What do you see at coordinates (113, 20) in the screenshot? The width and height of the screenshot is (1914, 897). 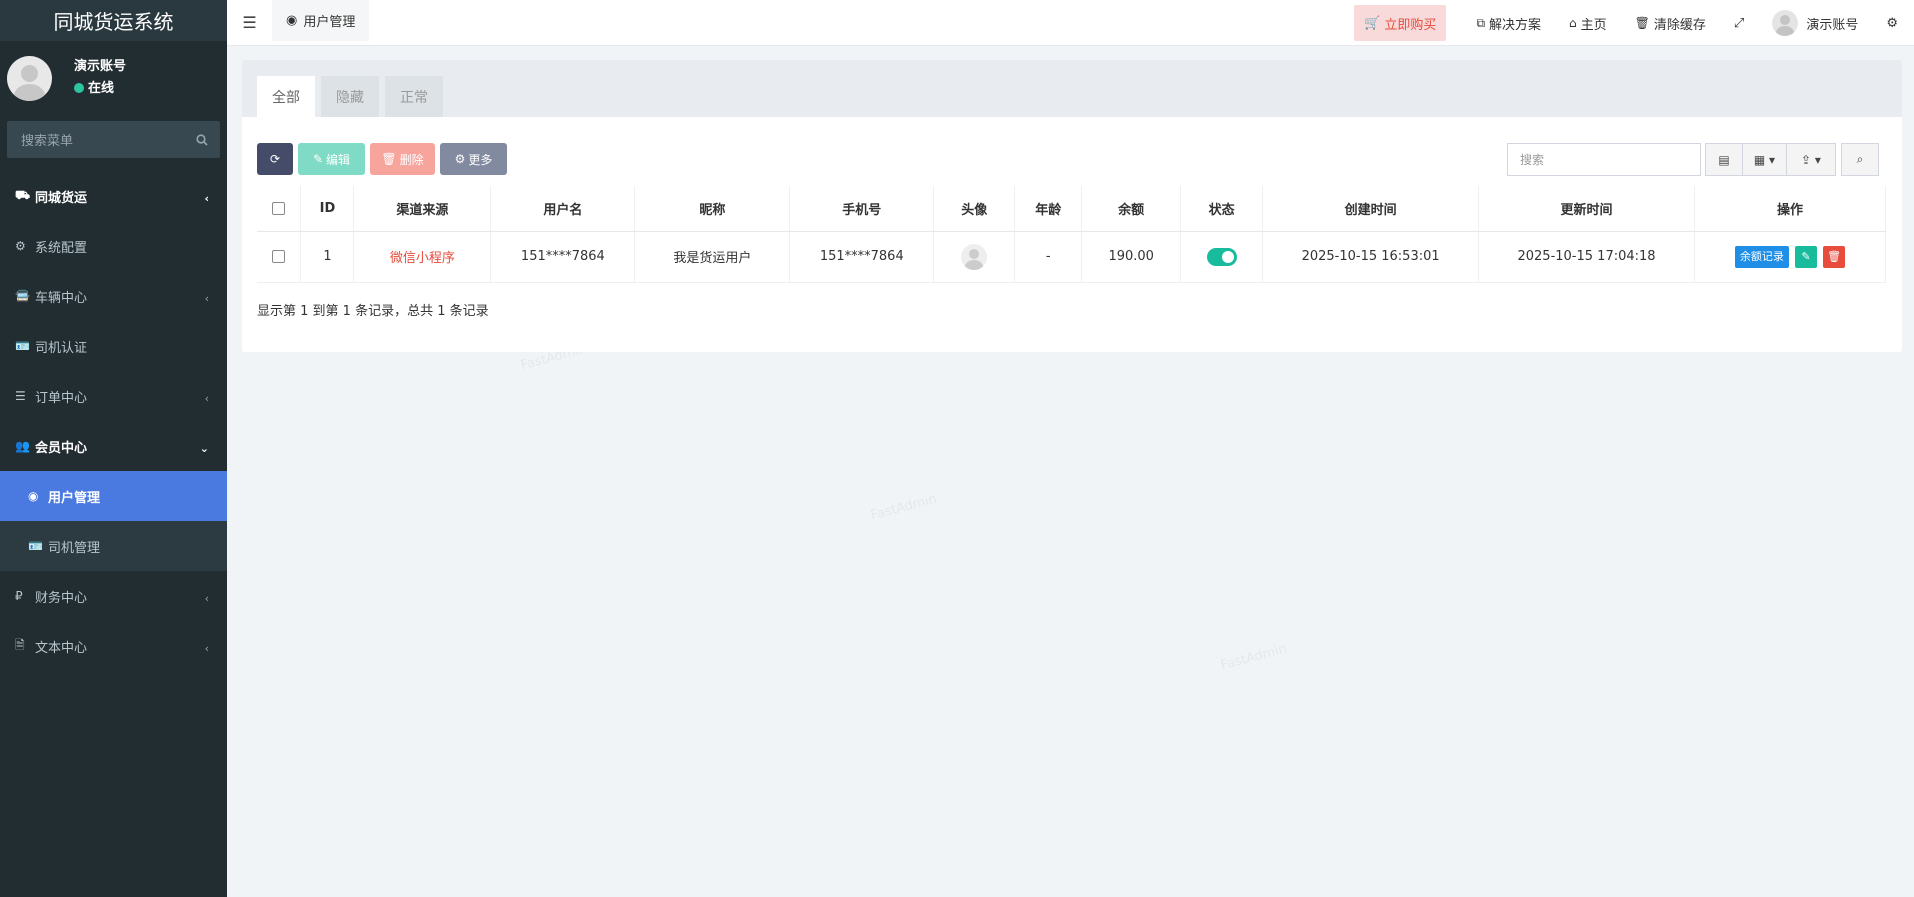 I see `app-title: 同城货运系统` at bounding box center [113, 20].